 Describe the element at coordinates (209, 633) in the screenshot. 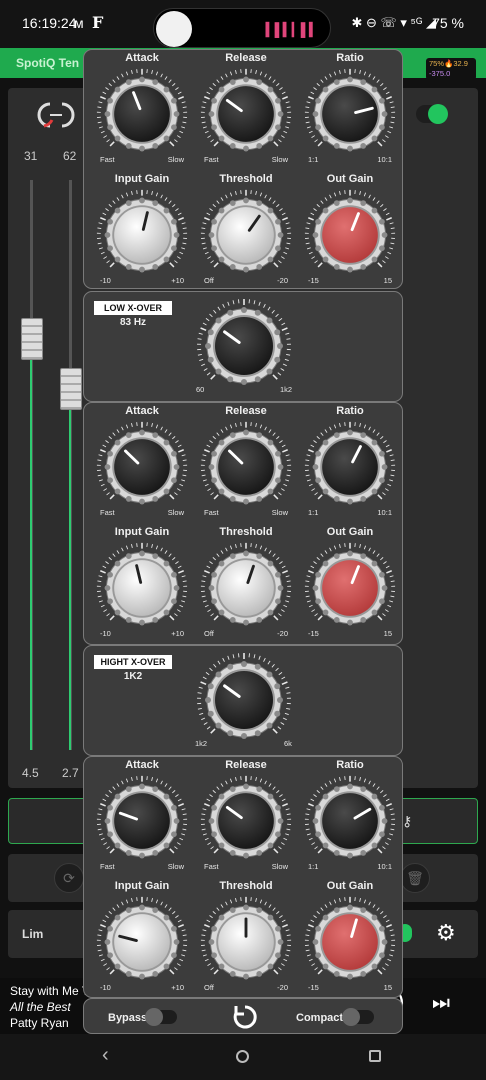

I see `mid-band-threshold-min-label: Off` at that location.